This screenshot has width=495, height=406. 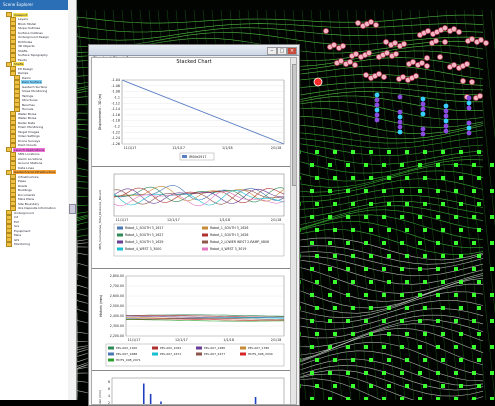 What do you see at coordinates (115, 109) in the screenshot?
I see `tick-label: -1.14` at bounding box center [115, 109].